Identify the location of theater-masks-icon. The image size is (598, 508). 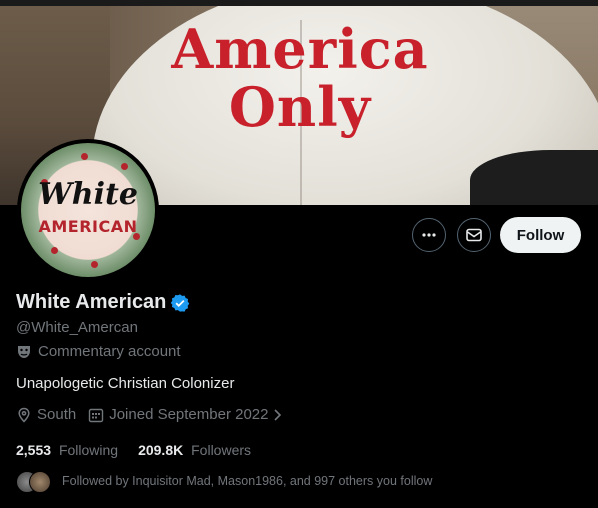
(24, 351).